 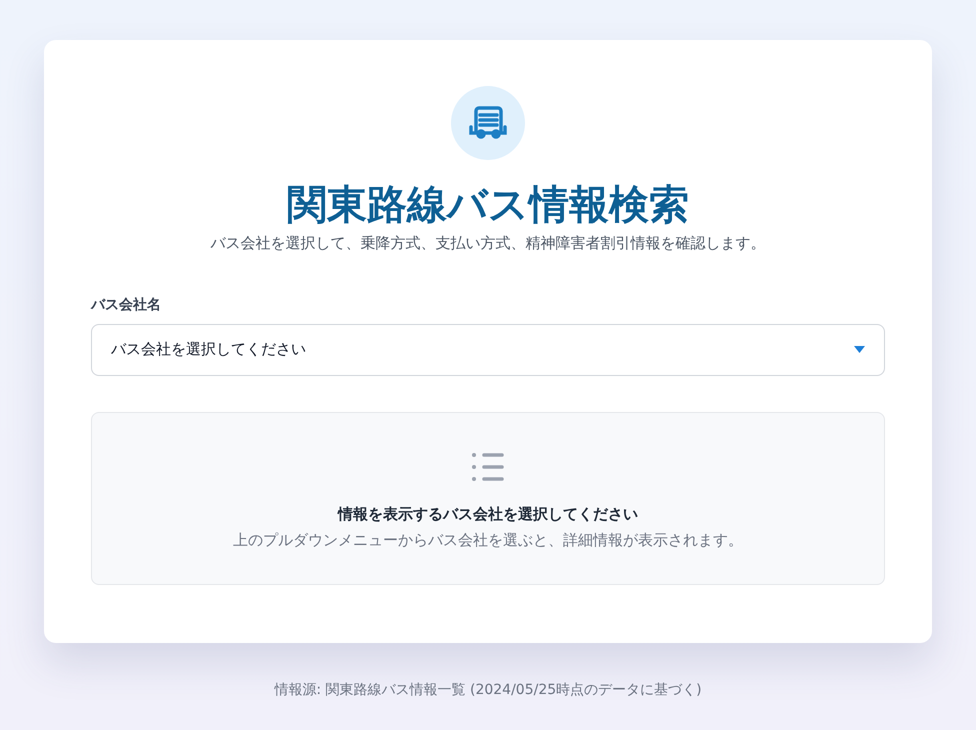 What do you see at coordinates (488, 205) in the screenshot?
I see `page-title: 関東路線バス情報検索` at bounding box center [488, 205].